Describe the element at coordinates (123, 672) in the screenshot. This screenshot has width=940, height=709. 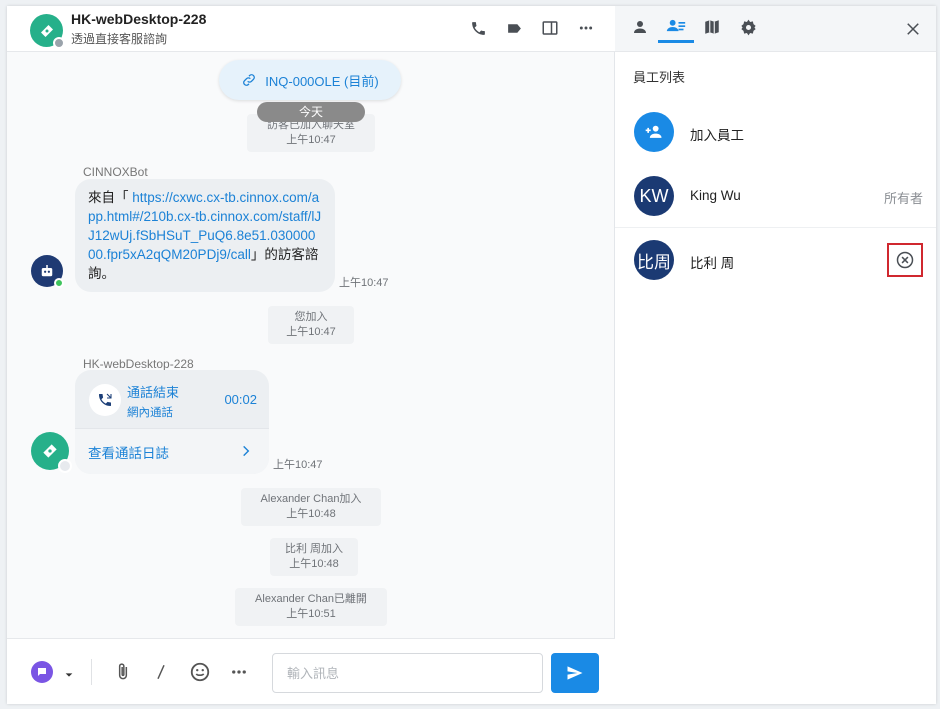
I see `attachment-icon` at that location.